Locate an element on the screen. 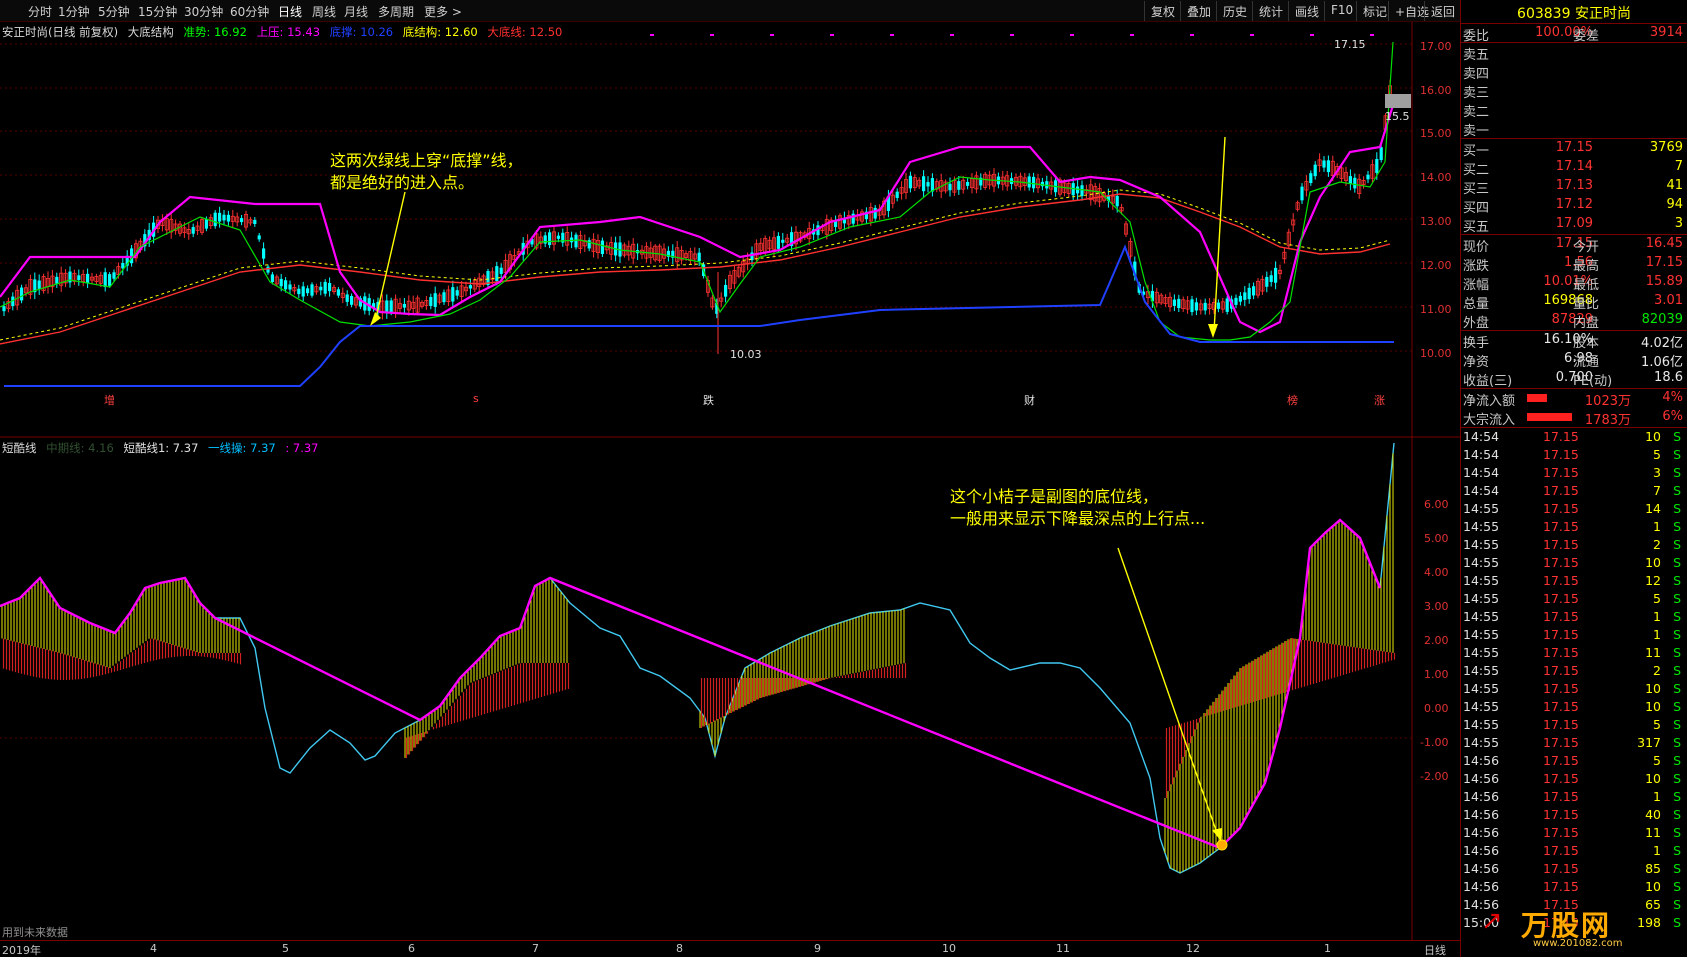  order-diff-label: 委差 is located at coordinates (1586, 36).